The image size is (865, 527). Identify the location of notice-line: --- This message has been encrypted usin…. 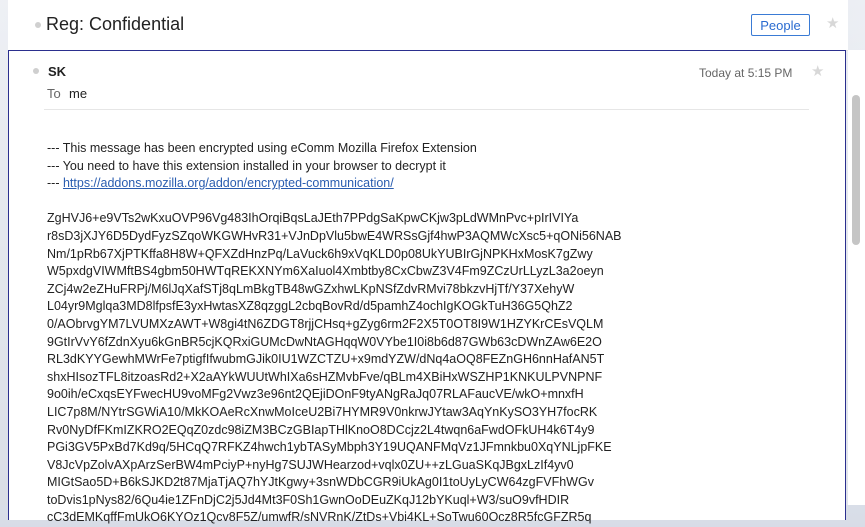
(262, 148).